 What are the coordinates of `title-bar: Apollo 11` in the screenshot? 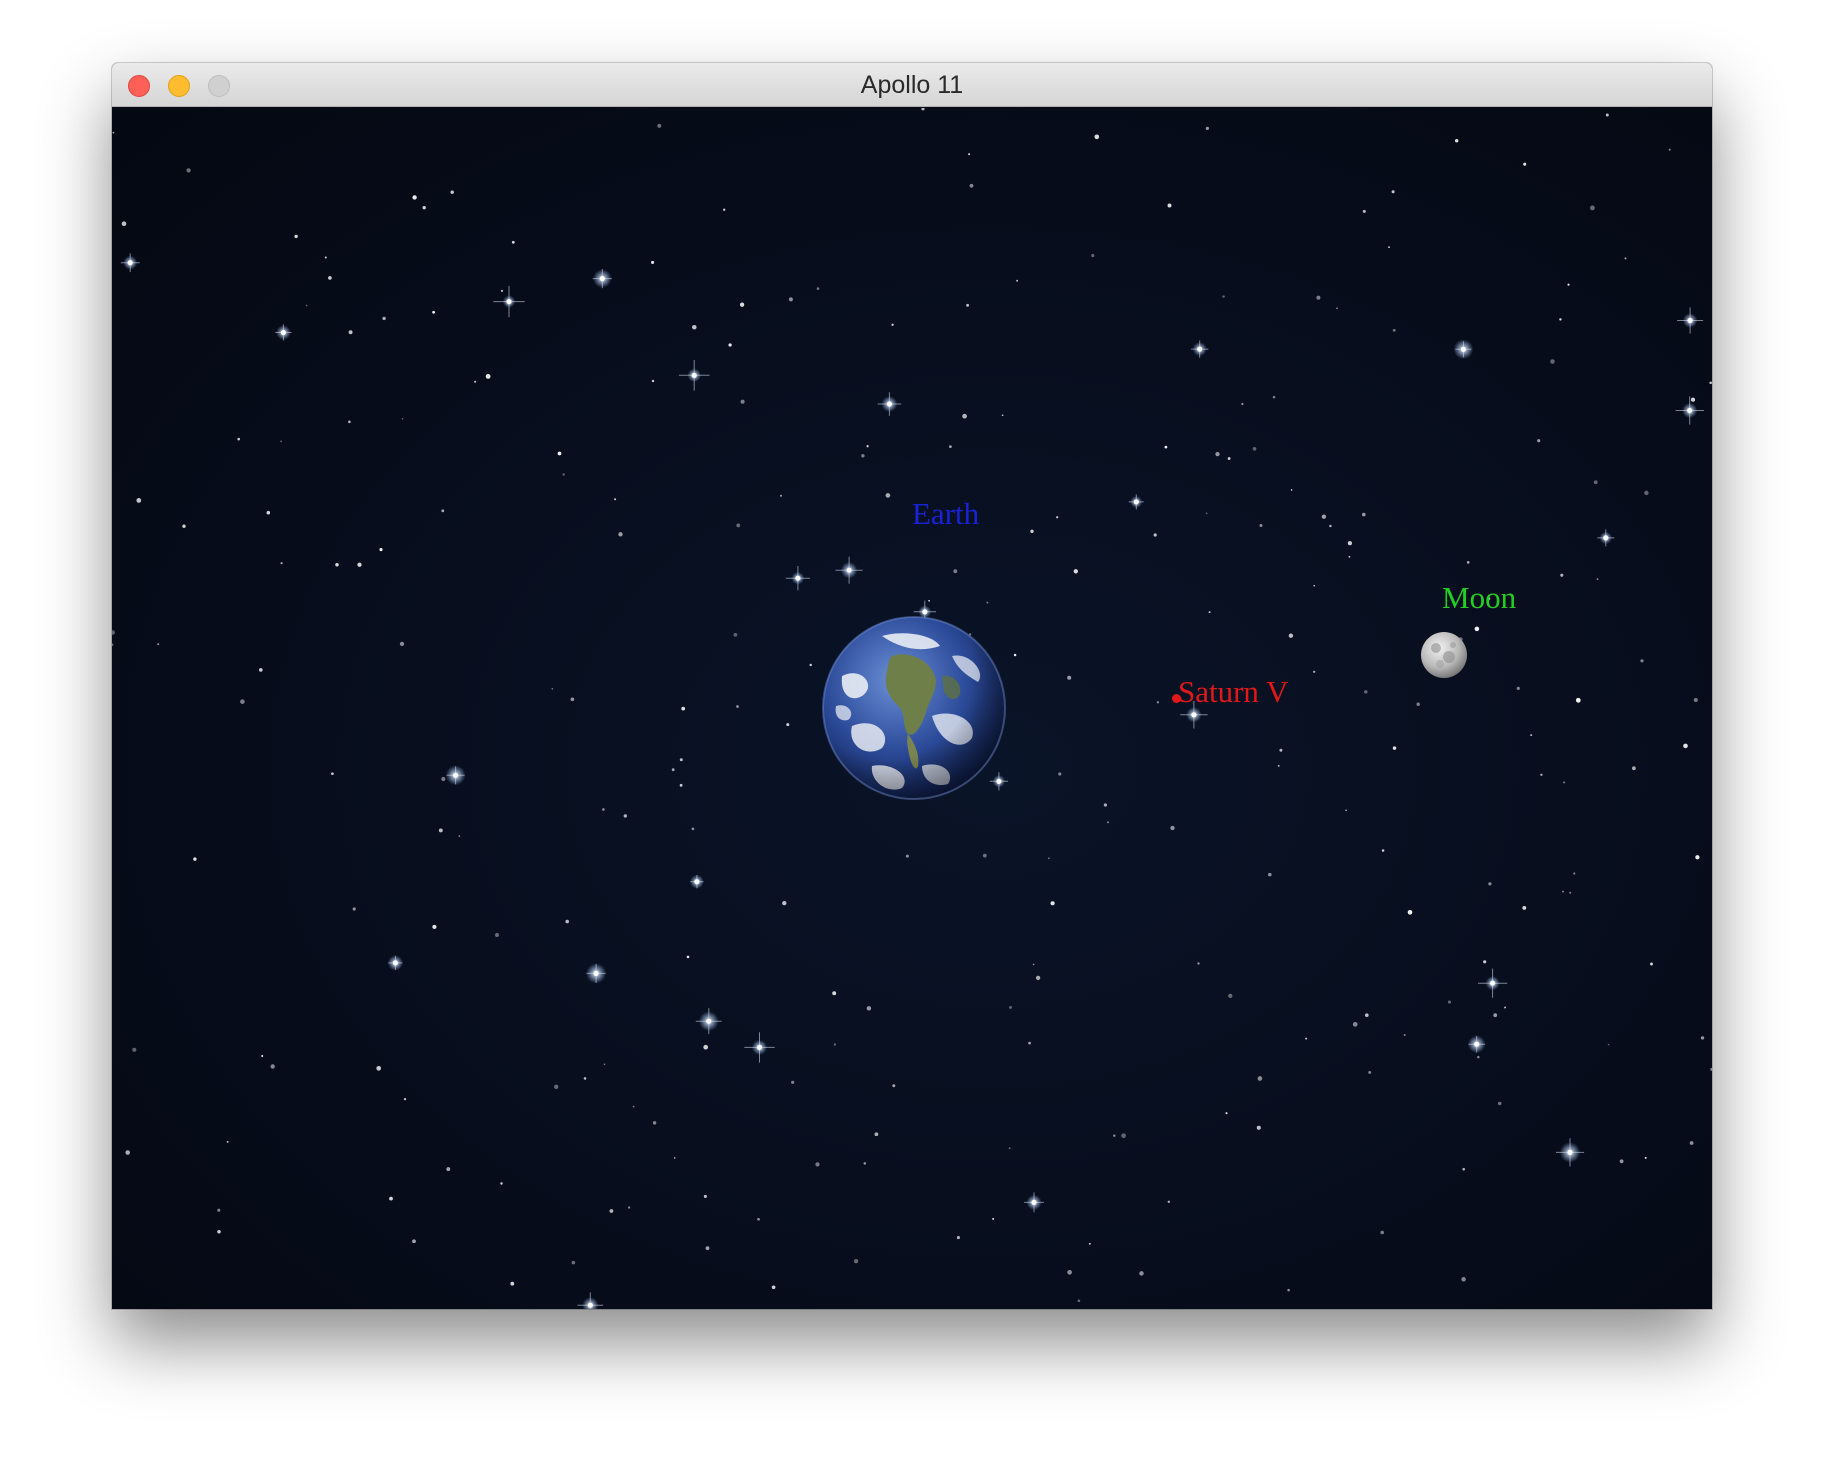 It's located at (912, 85).